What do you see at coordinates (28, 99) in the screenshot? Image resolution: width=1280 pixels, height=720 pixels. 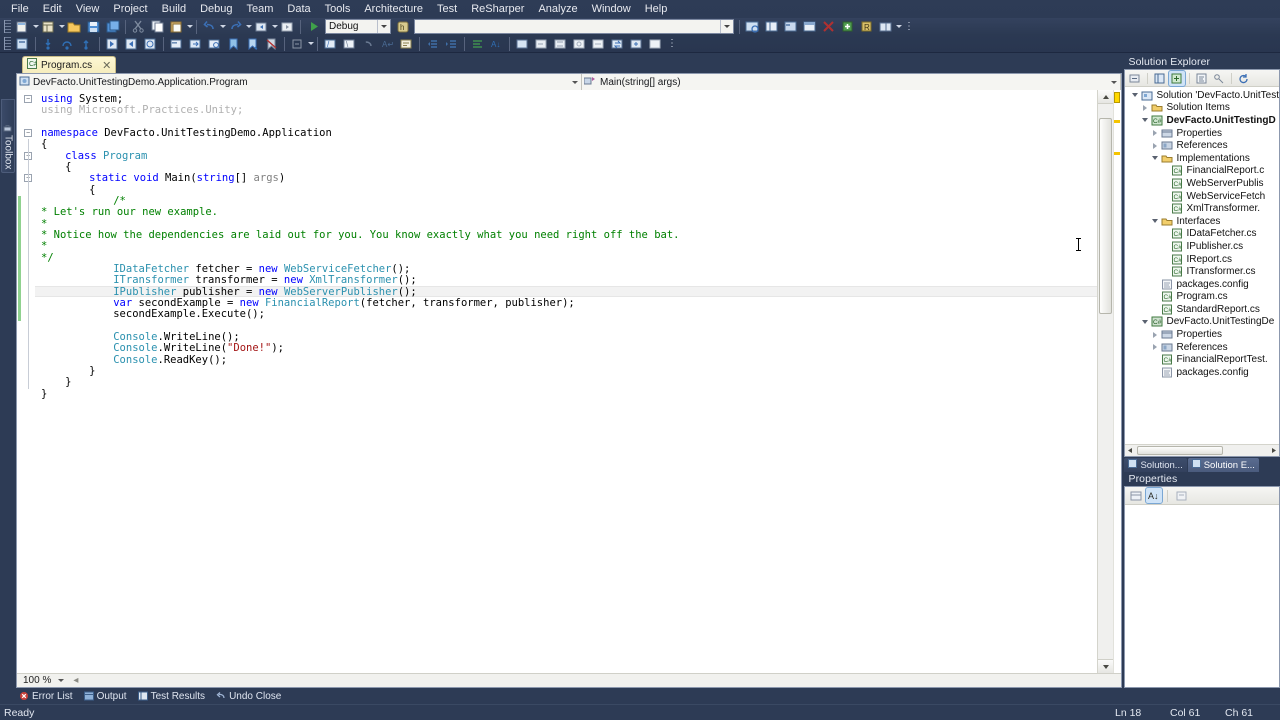 I see `outlining-toggle: −` at bounding box center [28, 99].